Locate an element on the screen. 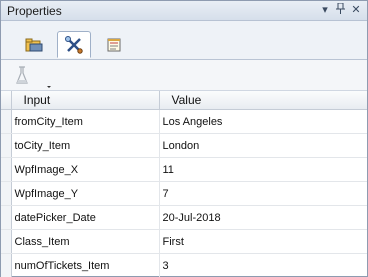  data-button is located at coordinates (33, 76).